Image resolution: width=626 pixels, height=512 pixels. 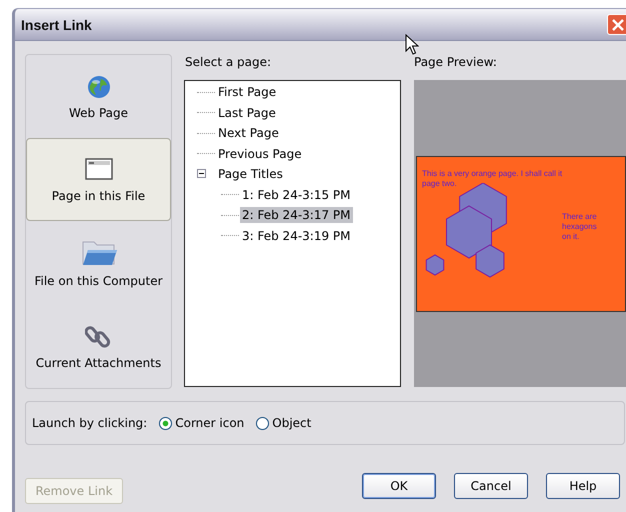 What do you see at coordinates (296, 215) in the screenshot?
I see `tree-item: 2: Feb 24-3:17 PM` at bounding box center [296, 215].